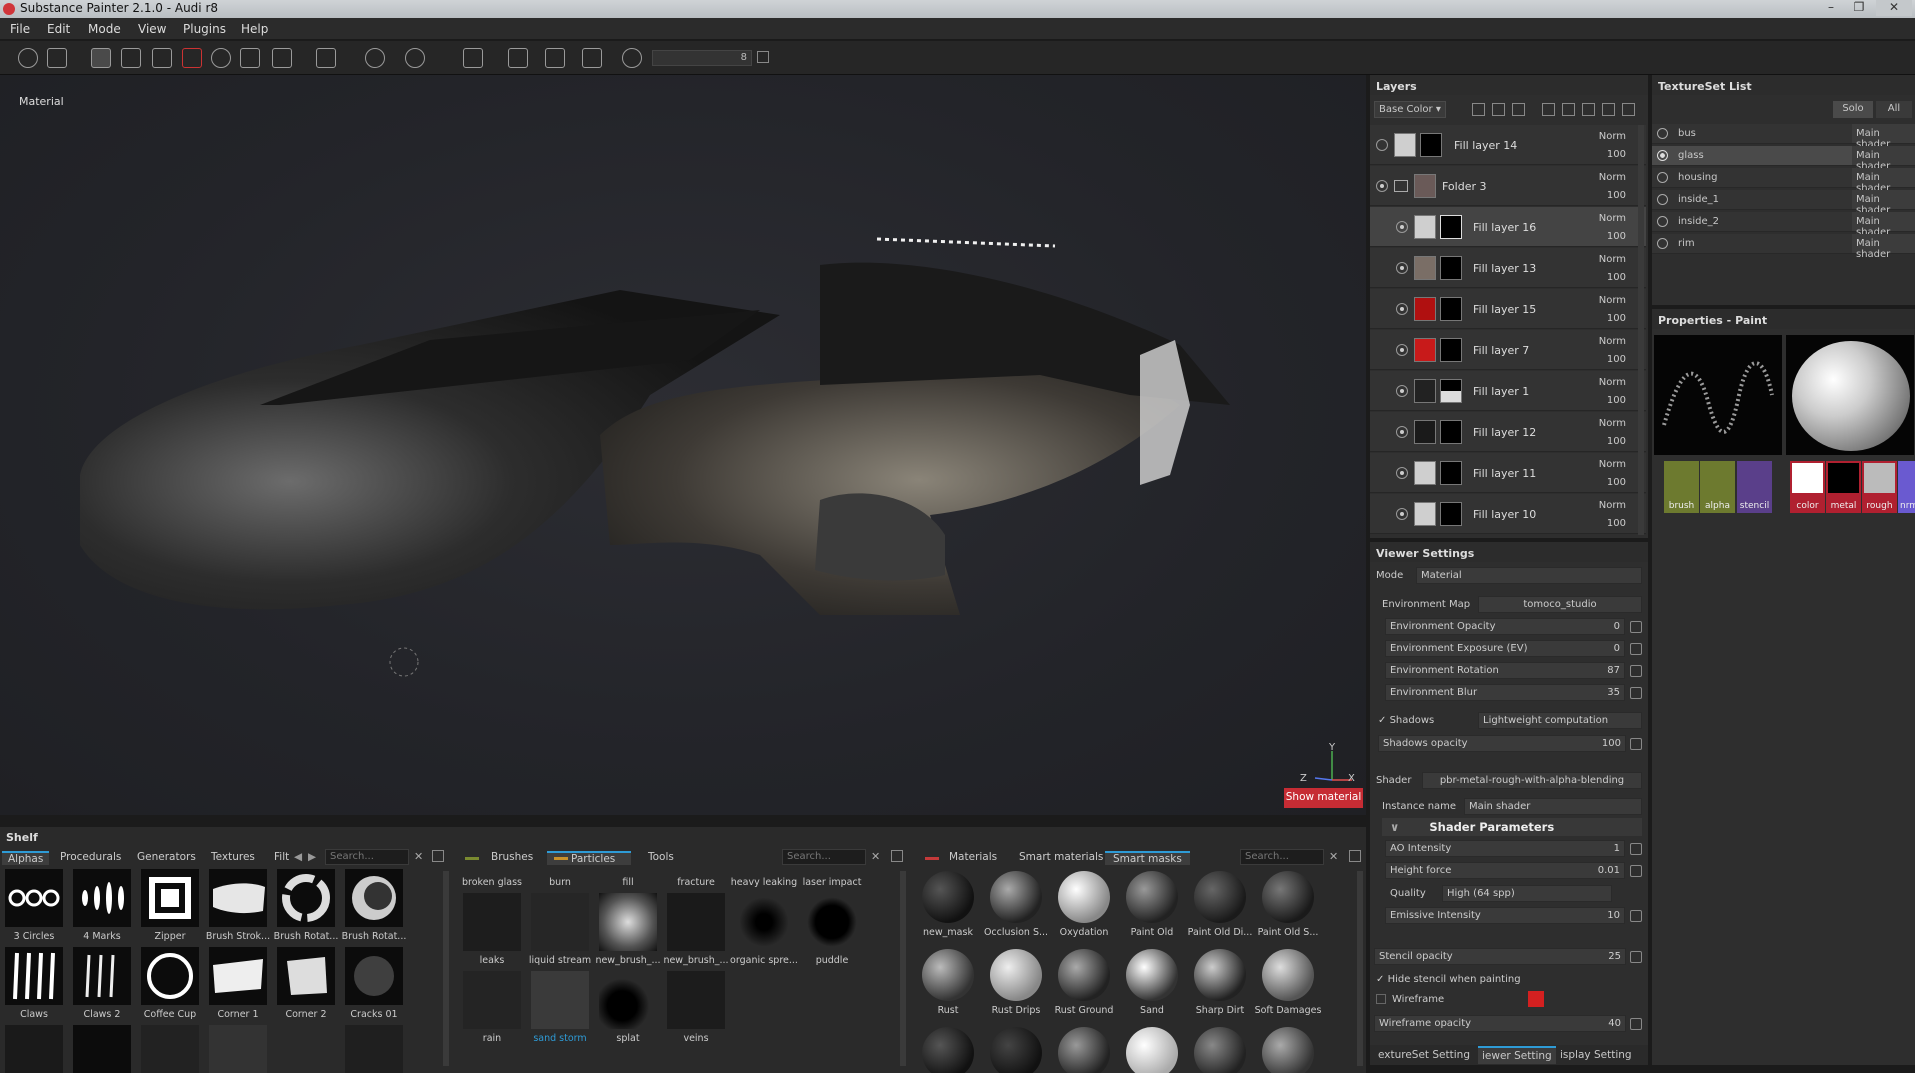  I want to click on symmetry-mirror-icon, so click(415, 58).